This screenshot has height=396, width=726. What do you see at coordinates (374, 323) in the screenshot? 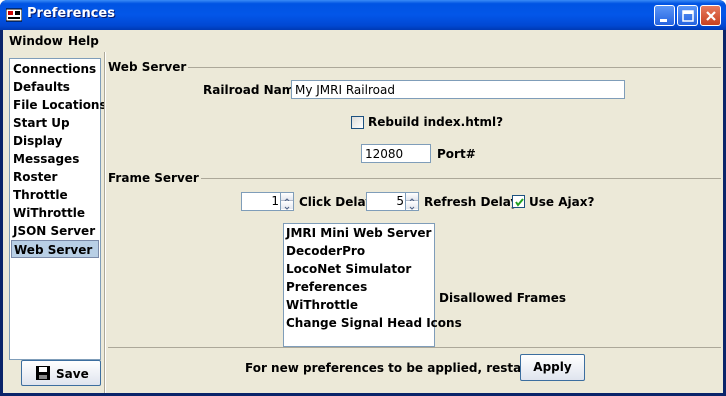
I see `list-item: Change Signal Head Icons` at bounding box center [374, 323].